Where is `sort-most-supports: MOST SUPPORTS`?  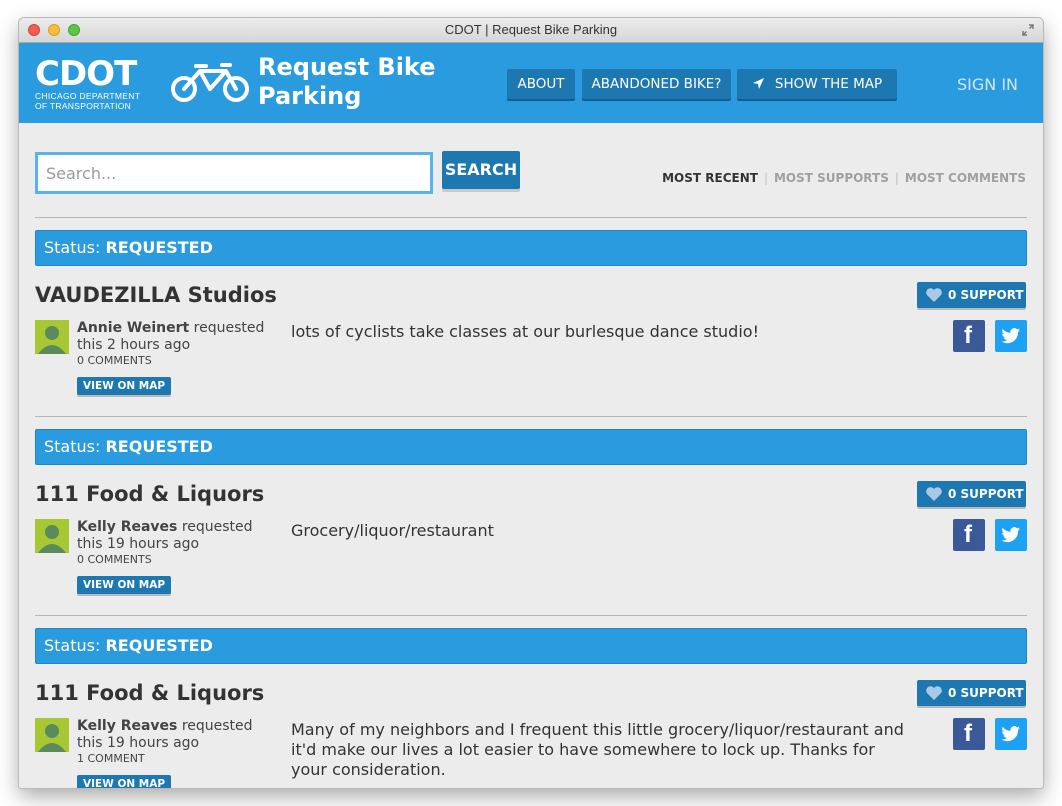
sort-most-supports: MOST SUPPORTS is located at coordinates (831, 178).